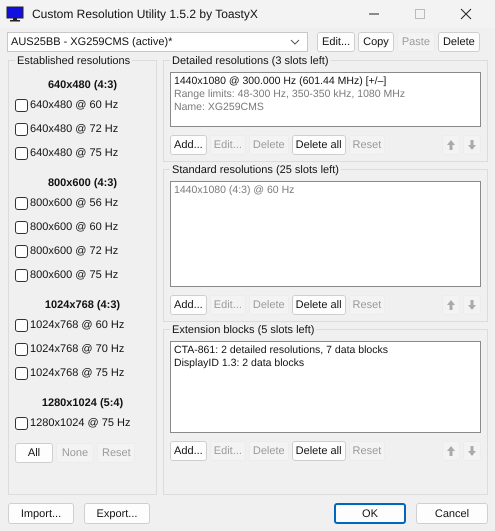 This screenshot has width=495, height=531. I want to click on checkbox-label: 640x480 @ 72 Hz, so click(74, 129).